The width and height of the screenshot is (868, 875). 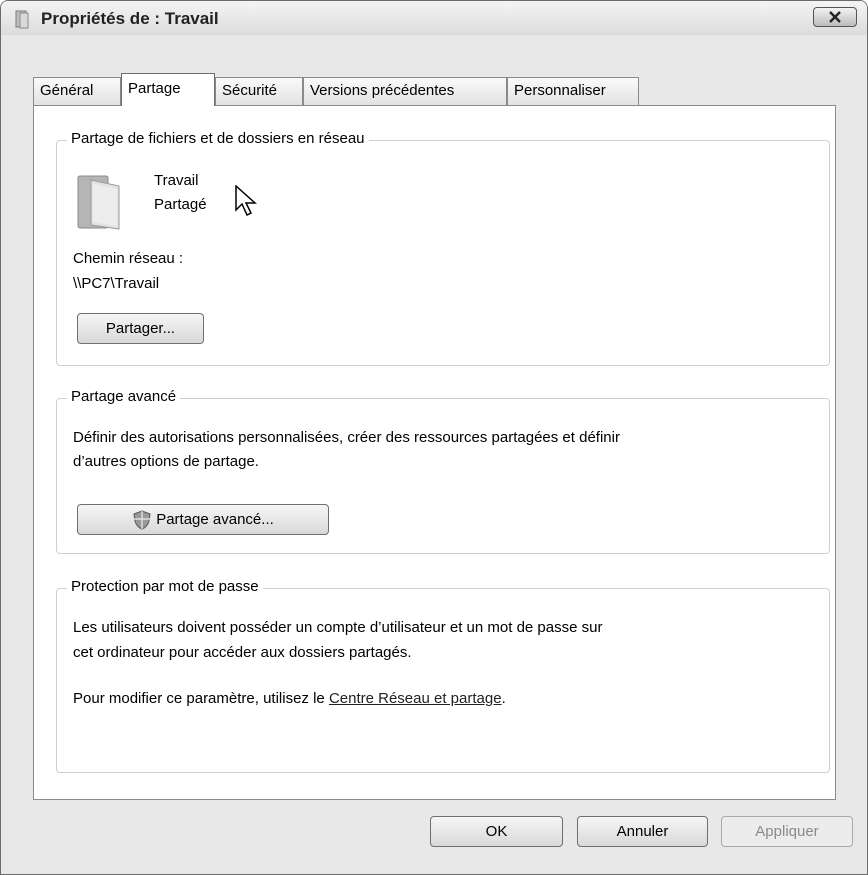 I want to click on advanced-sharing-description: d’autres options de partage., so click(x=166, y=461).